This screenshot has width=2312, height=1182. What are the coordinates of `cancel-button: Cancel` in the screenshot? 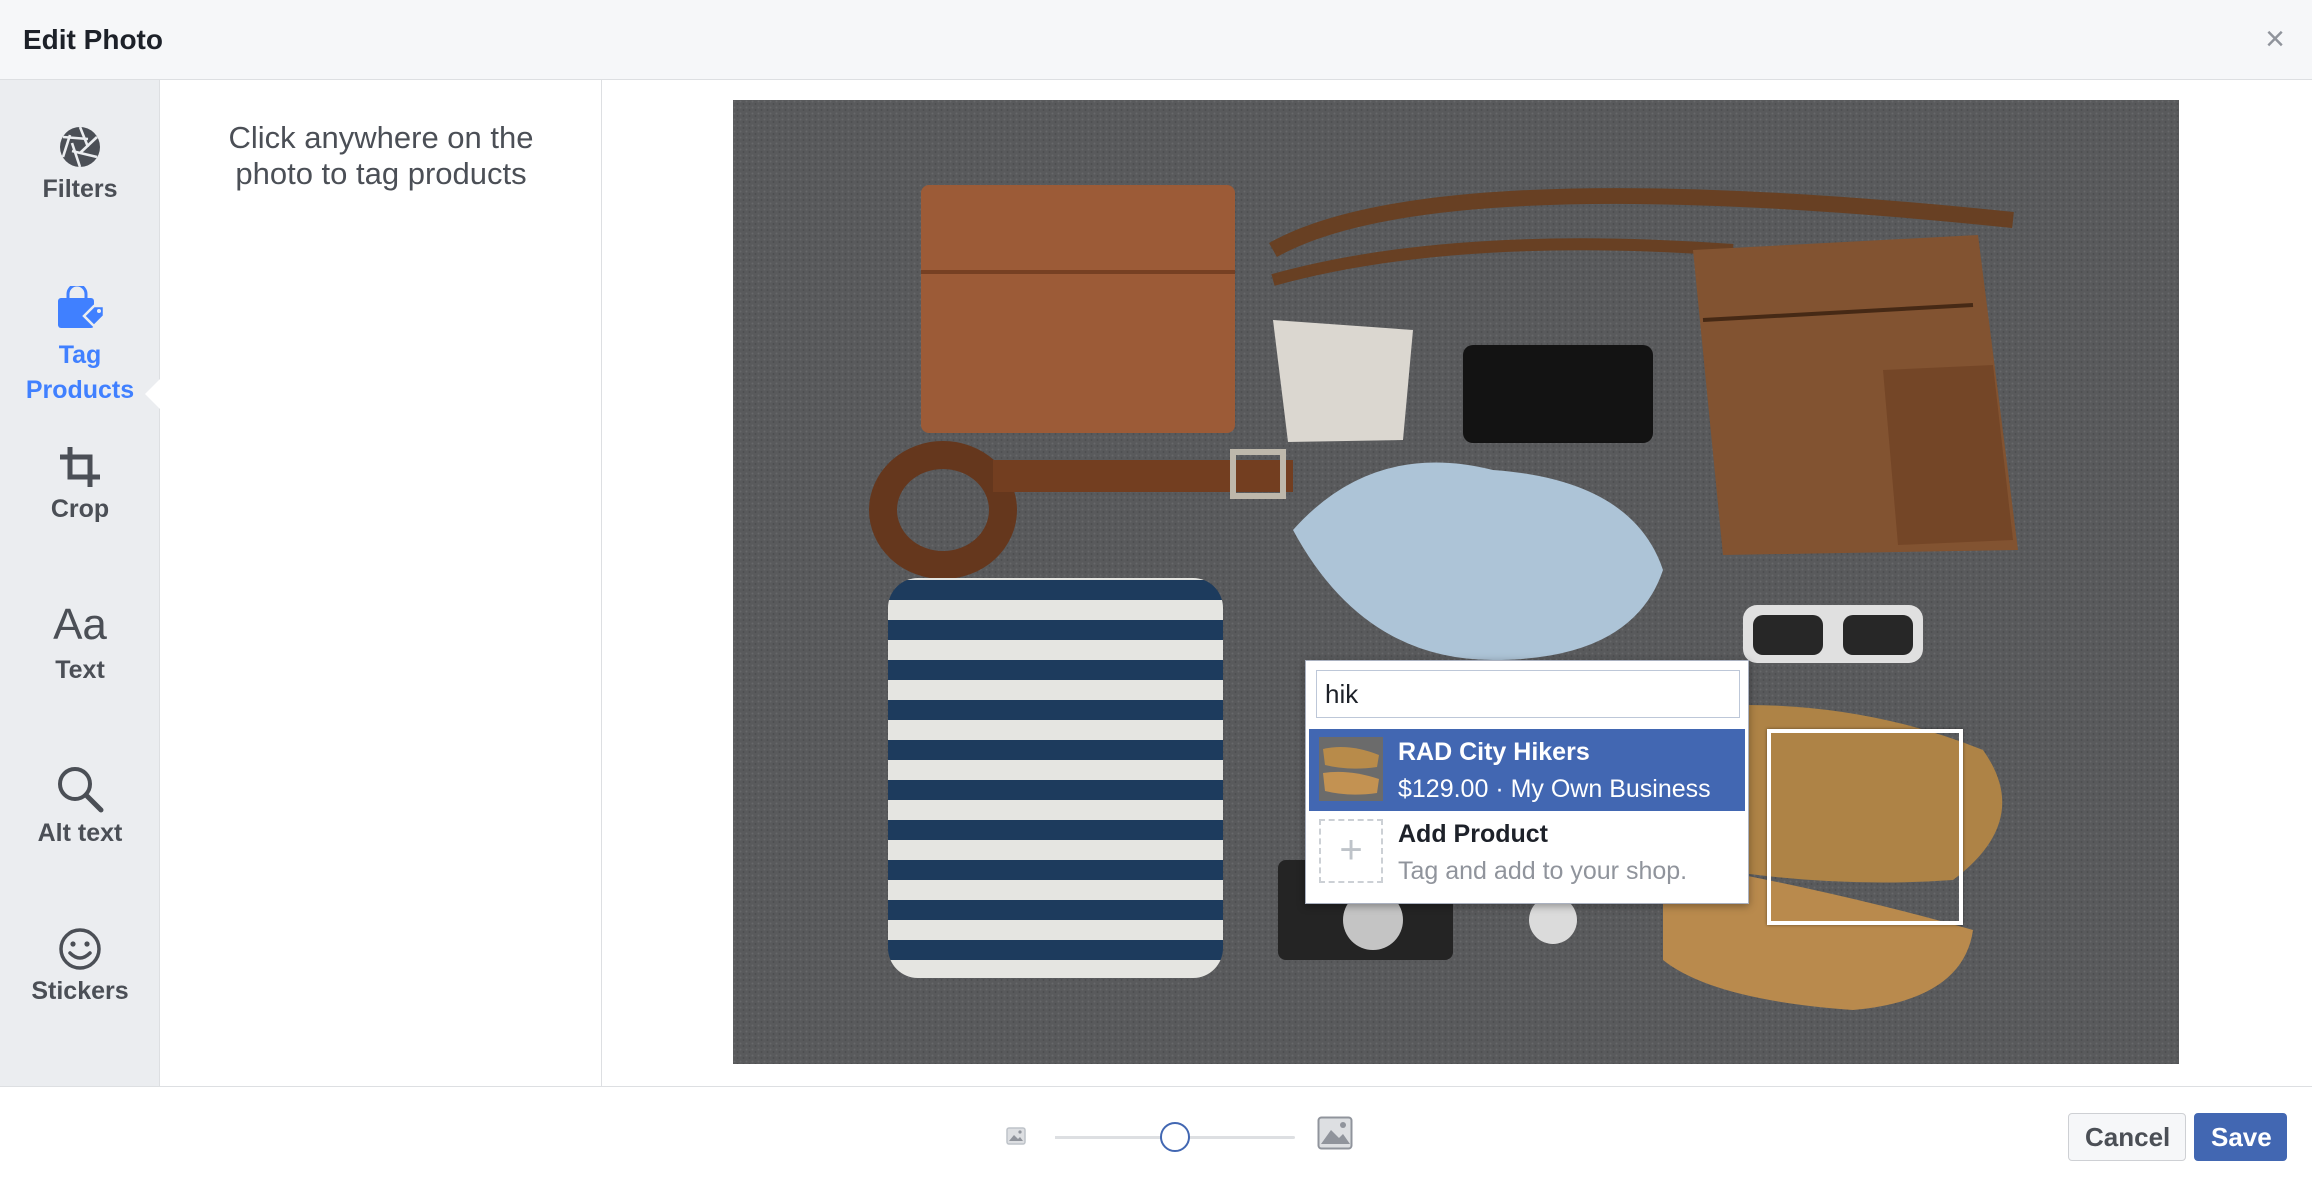 It's located at (2127, 1137).